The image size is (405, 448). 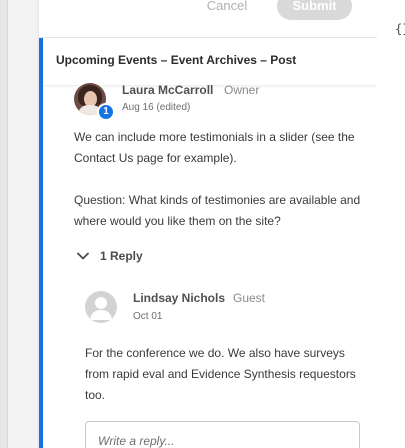 I want to click on form-actions: Cancel Submit, so click(x=208, y=19).